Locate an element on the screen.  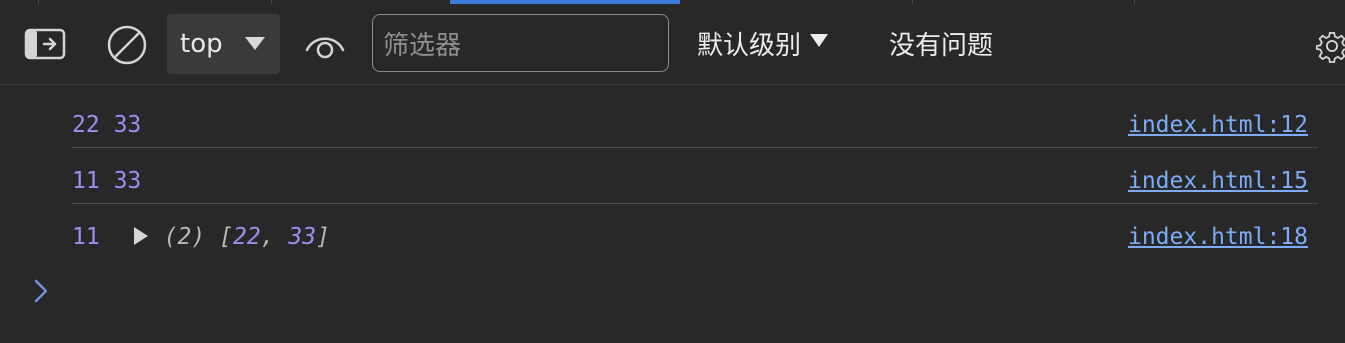
gear-icon is located at coordinates (1330, 47).